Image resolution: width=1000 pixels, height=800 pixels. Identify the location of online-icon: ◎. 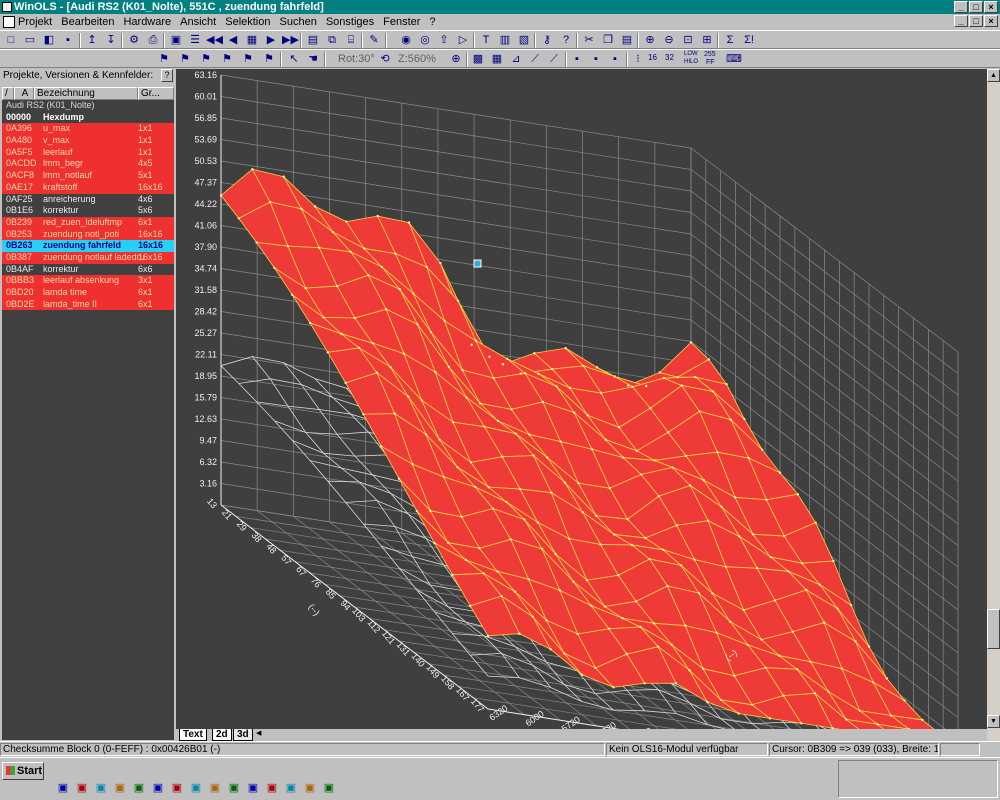
(425, 40).